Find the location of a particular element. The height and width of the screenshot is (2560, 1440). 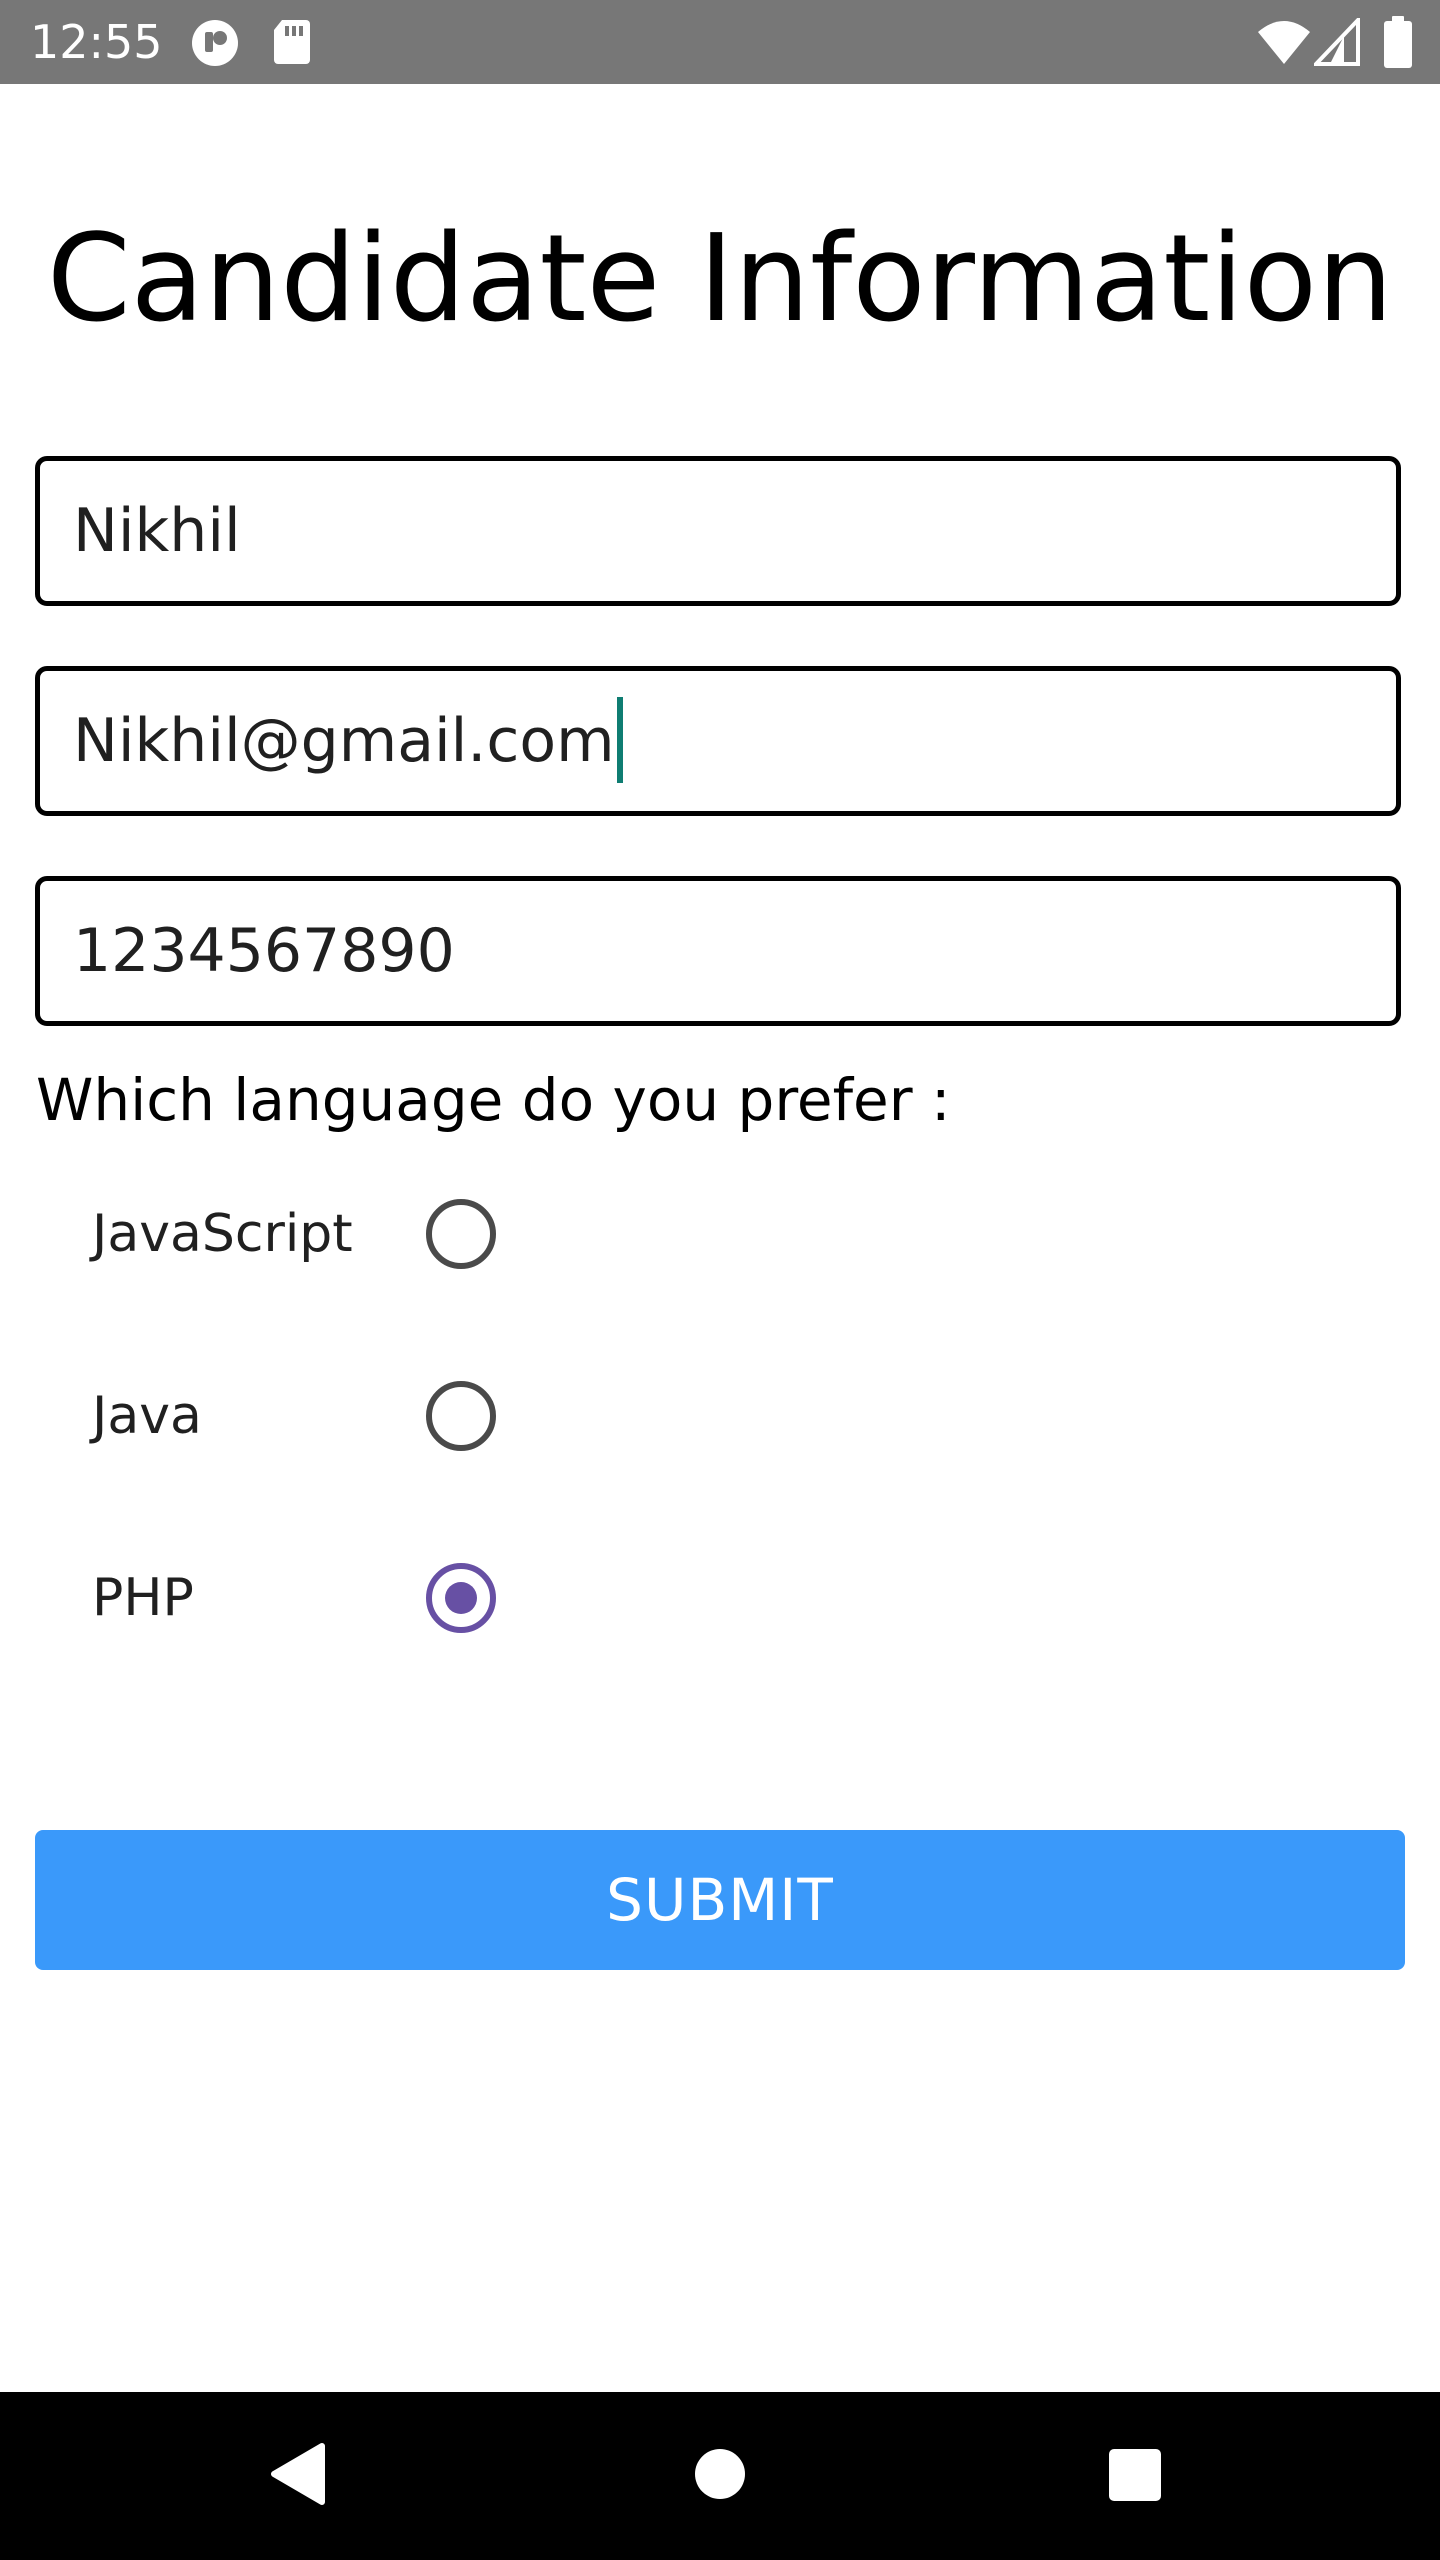

email-field: Nikhil@gmail.com is located at coordinates (718, 741).